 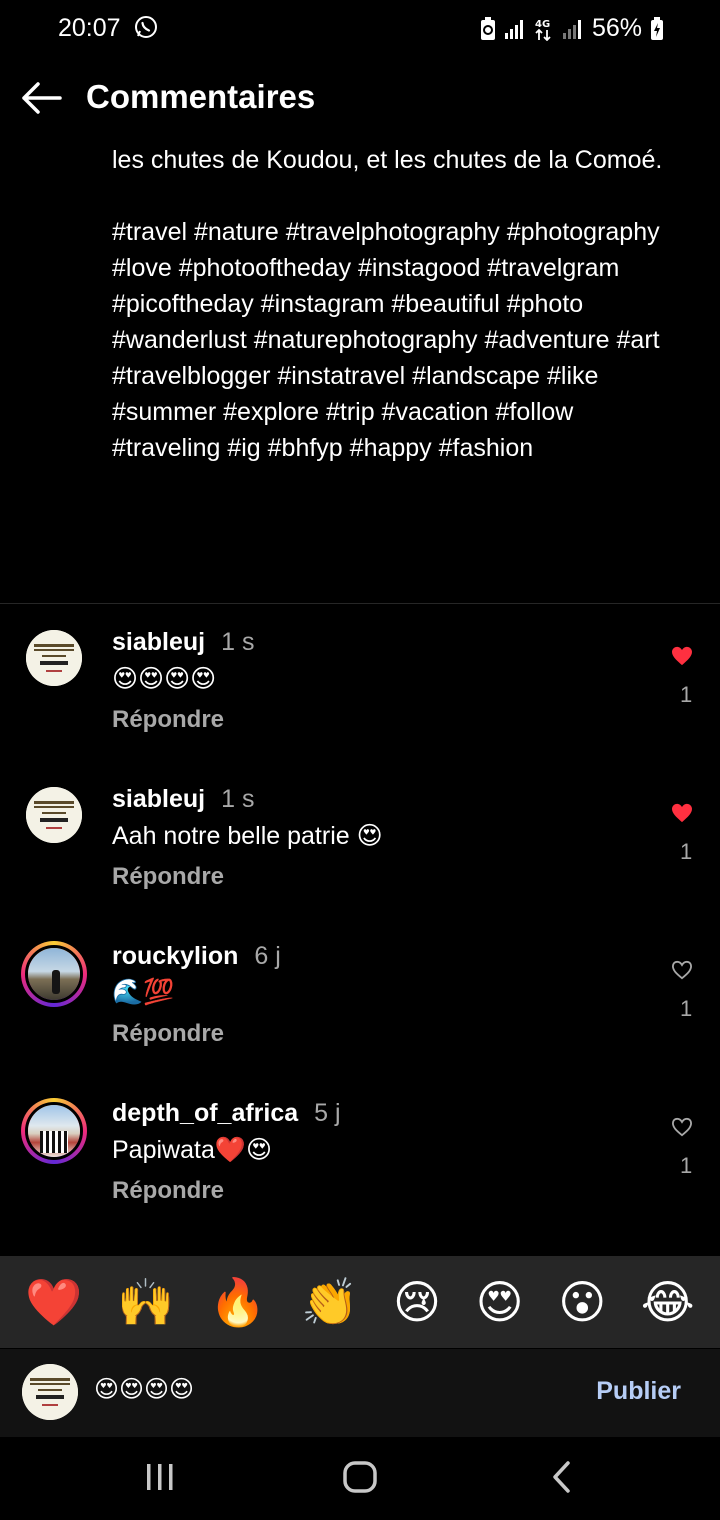 I want to click on comment-author: rouckylion 6 j, so click(x=196, y=956).